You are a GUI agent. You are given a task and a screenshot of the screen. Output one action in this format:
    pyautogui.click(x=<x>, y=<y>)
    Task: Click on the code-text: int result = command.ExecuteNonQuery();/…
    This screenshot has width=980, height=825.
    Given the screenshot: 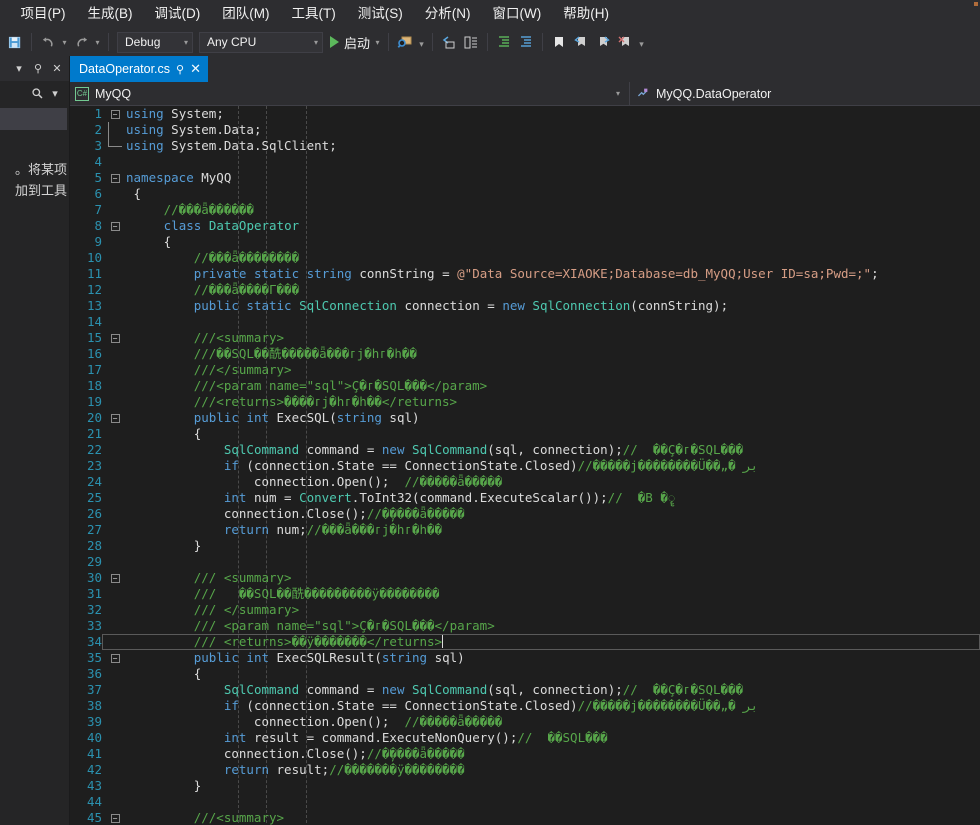 What is the action you would take?
    pyautogui.click(x=415, y=737)
    